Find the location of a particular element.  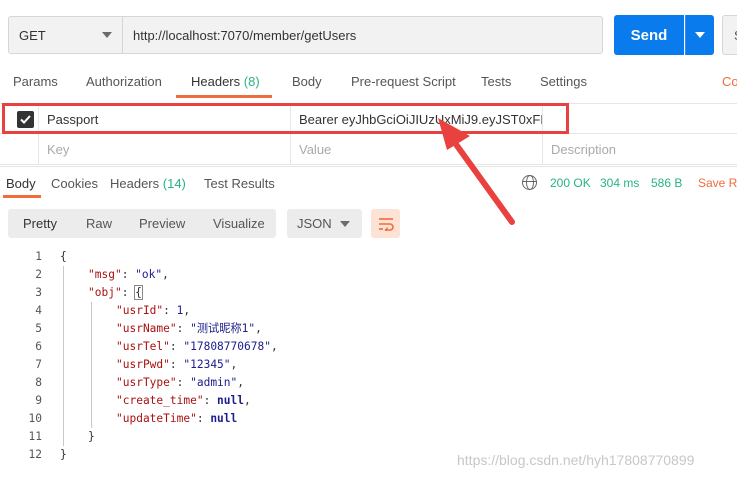

format-value: JSON is located at coordinates (314, 223).